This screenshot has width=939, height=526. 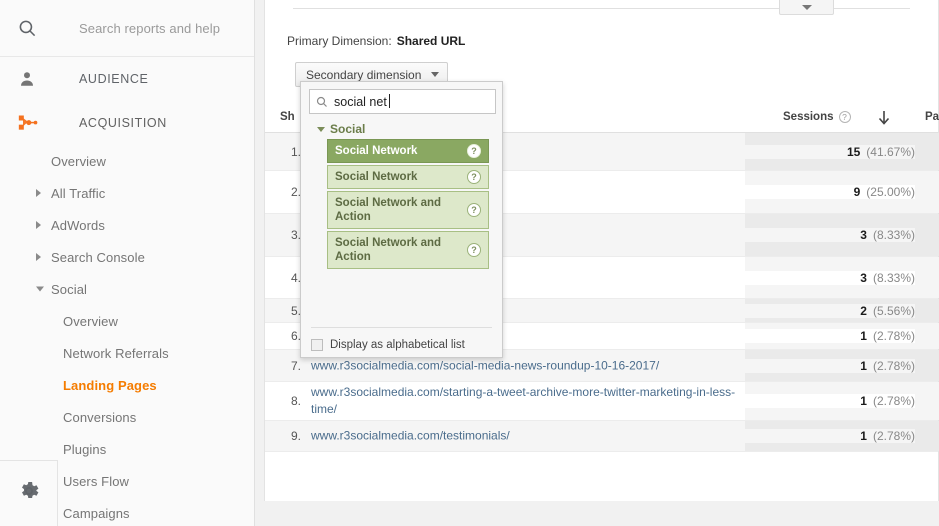 I want to click on row-sessions-percent: (5.56%), so click(x=893, y=310).